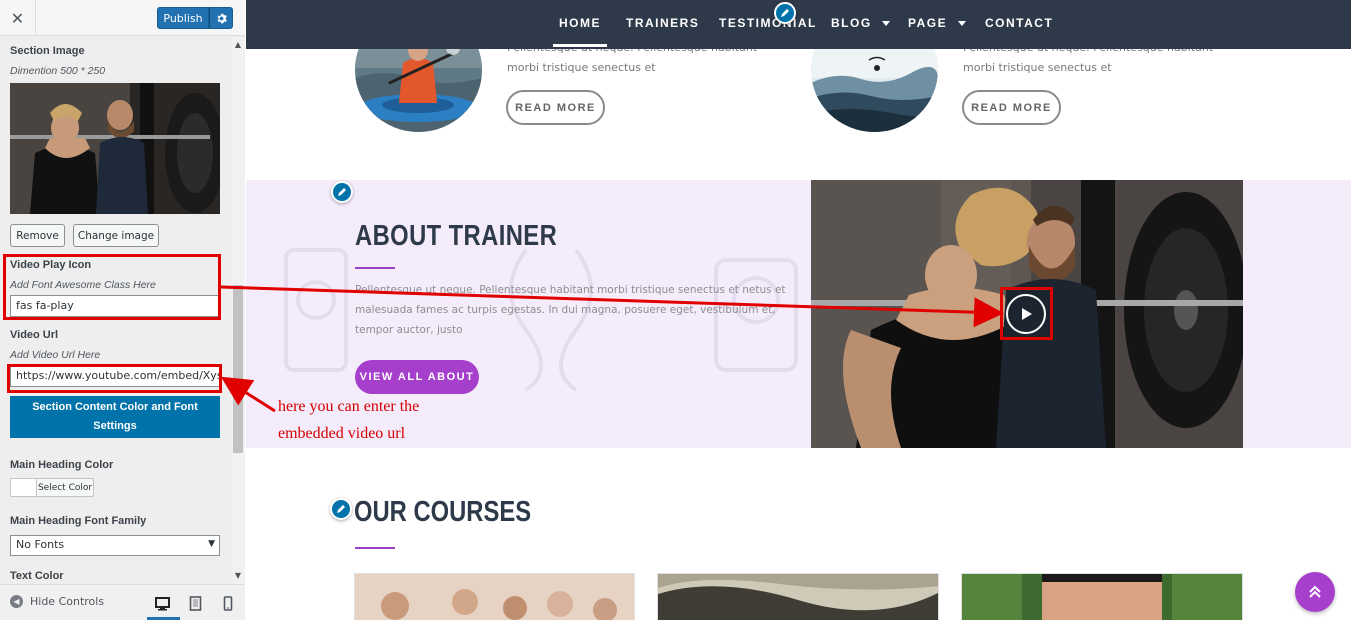  What do you see at coordinates (122, 602) in the screenshot?
I see `customizer-footer: ◀ Hide Controls` at bounding box center [122, 602].